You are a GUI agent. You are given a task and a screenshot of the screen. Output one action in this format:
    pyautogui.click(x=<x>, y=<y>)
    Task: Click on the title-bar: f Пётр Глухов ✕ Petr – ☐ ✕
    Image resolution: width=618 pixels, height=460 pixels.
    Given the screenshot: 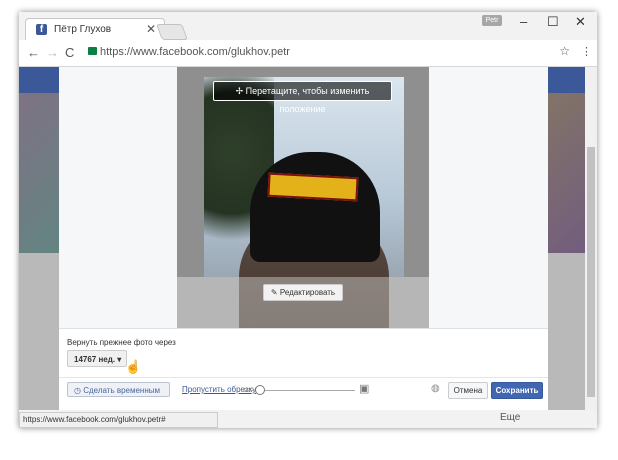 What is the action you would take?
    pyautogui.click(x=308, y=26)
    